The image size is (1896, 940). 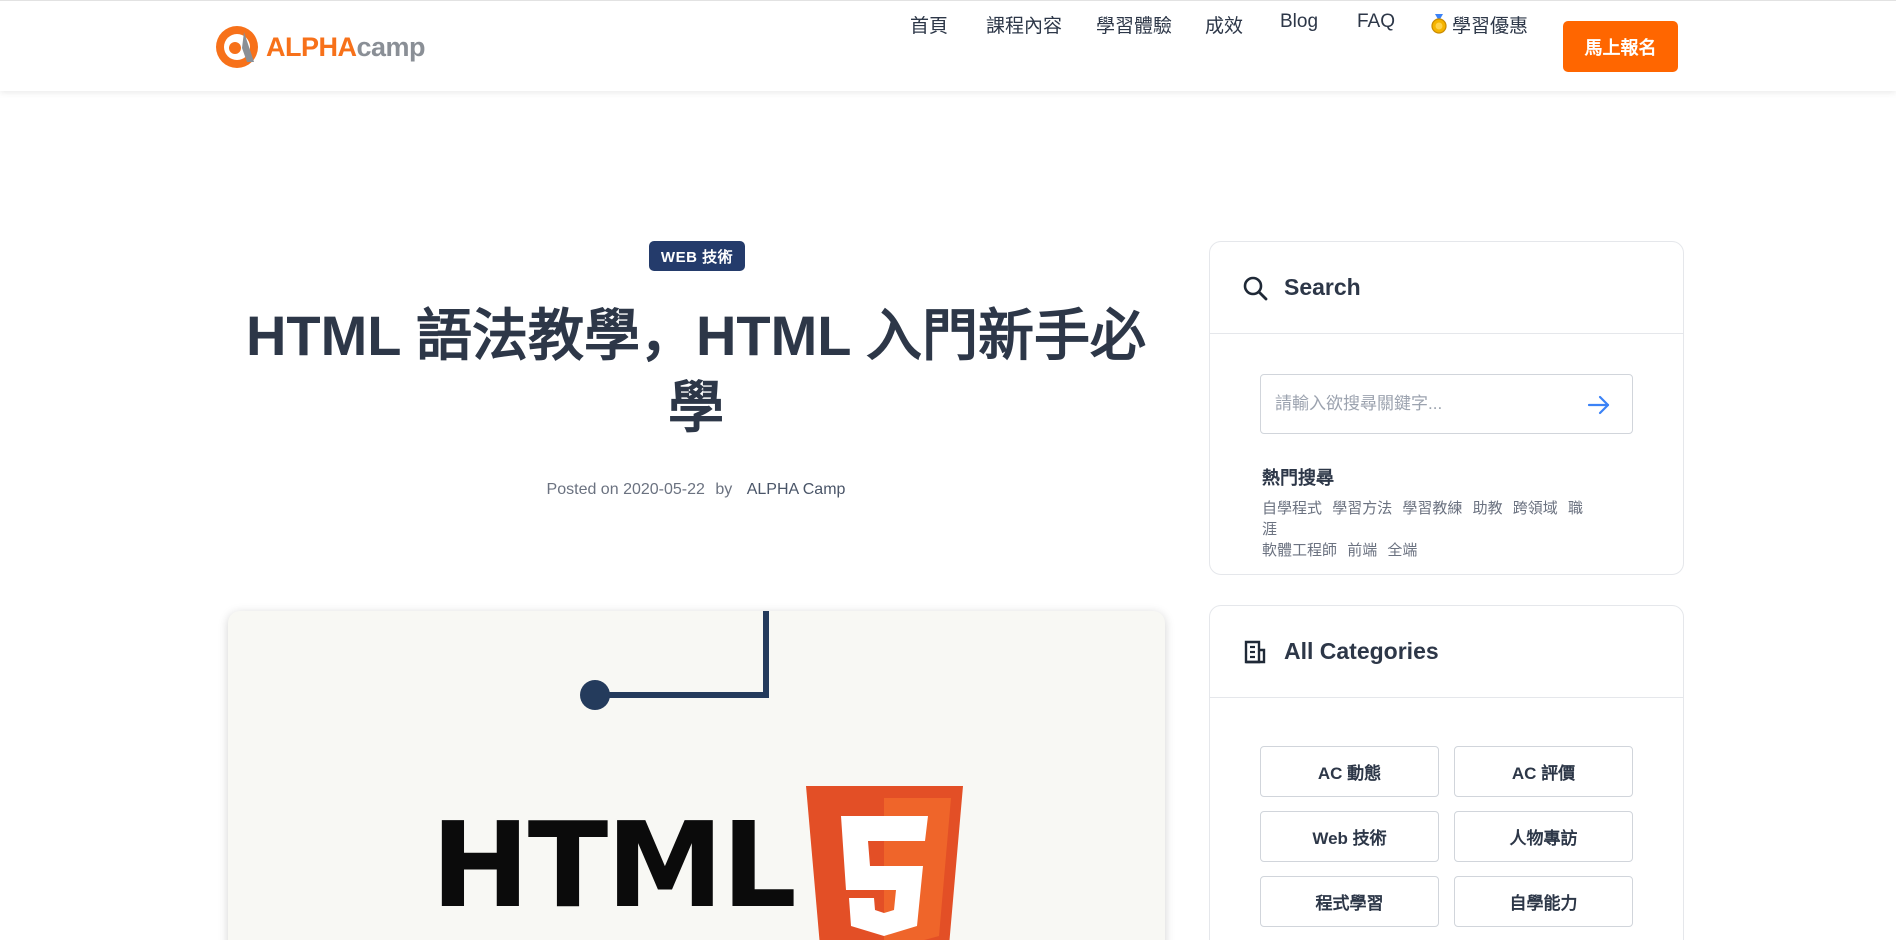 I want to click on medal-icon, so click(x=1439, y=27).